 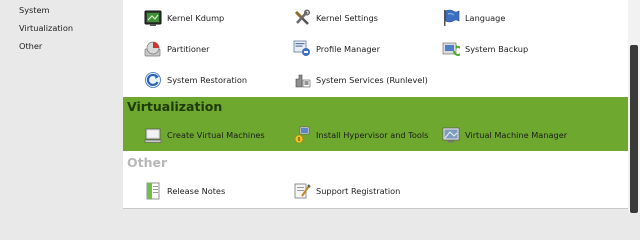 I want to click on module-kernel-settings: Kernel Settings, so click(x=335, y=18).